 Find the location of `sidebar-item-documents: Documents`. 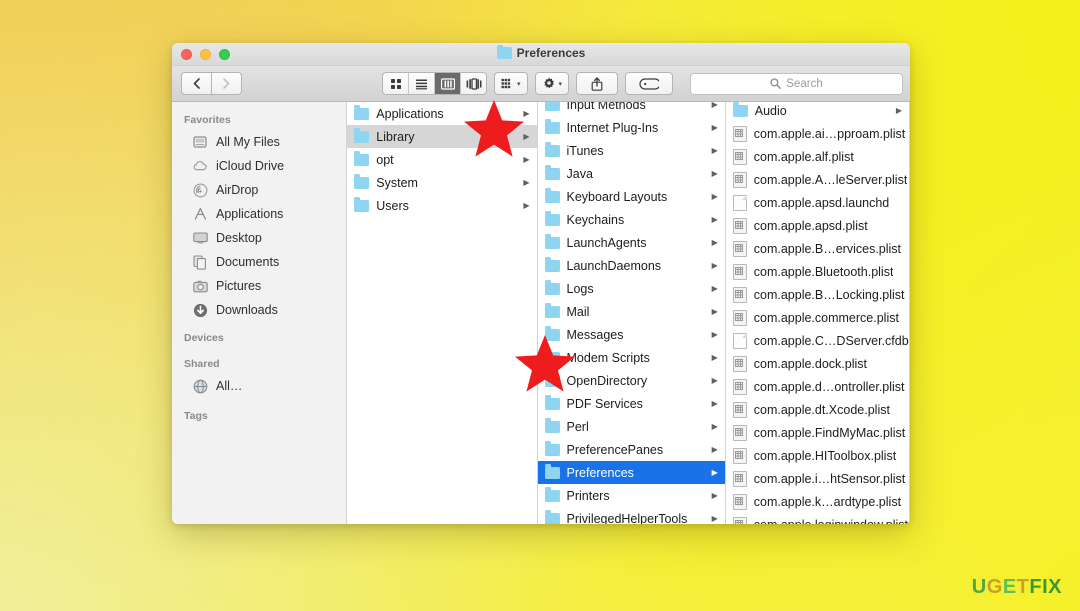

sidebar-item-documents: Documents is located at coordinates (259, 262).